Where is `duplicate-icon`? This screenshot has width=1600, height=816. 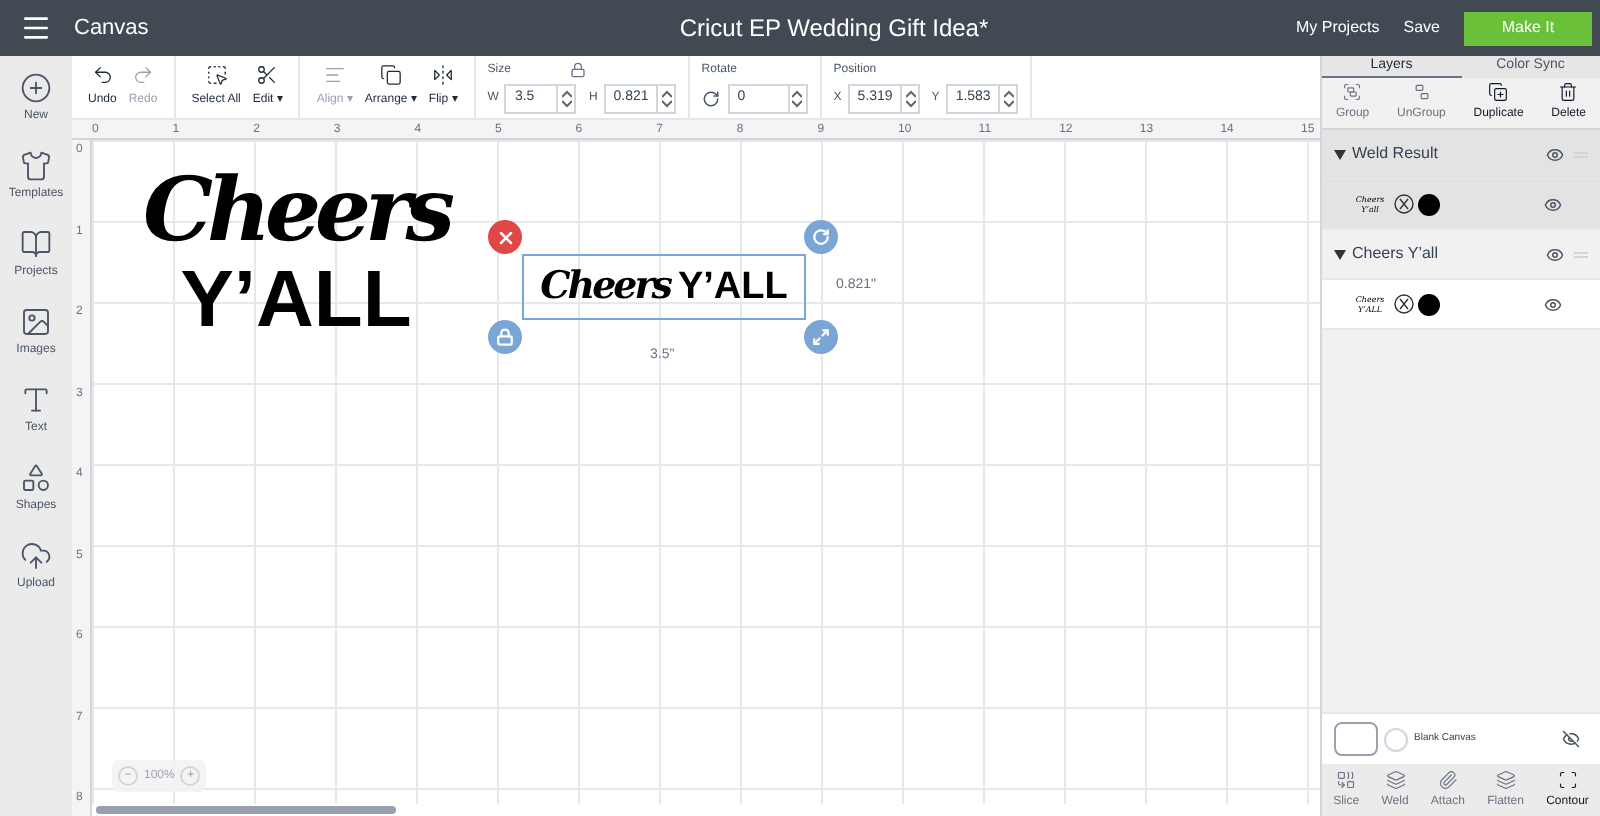
duplicate-icon is located at coordinates (1498, 92).